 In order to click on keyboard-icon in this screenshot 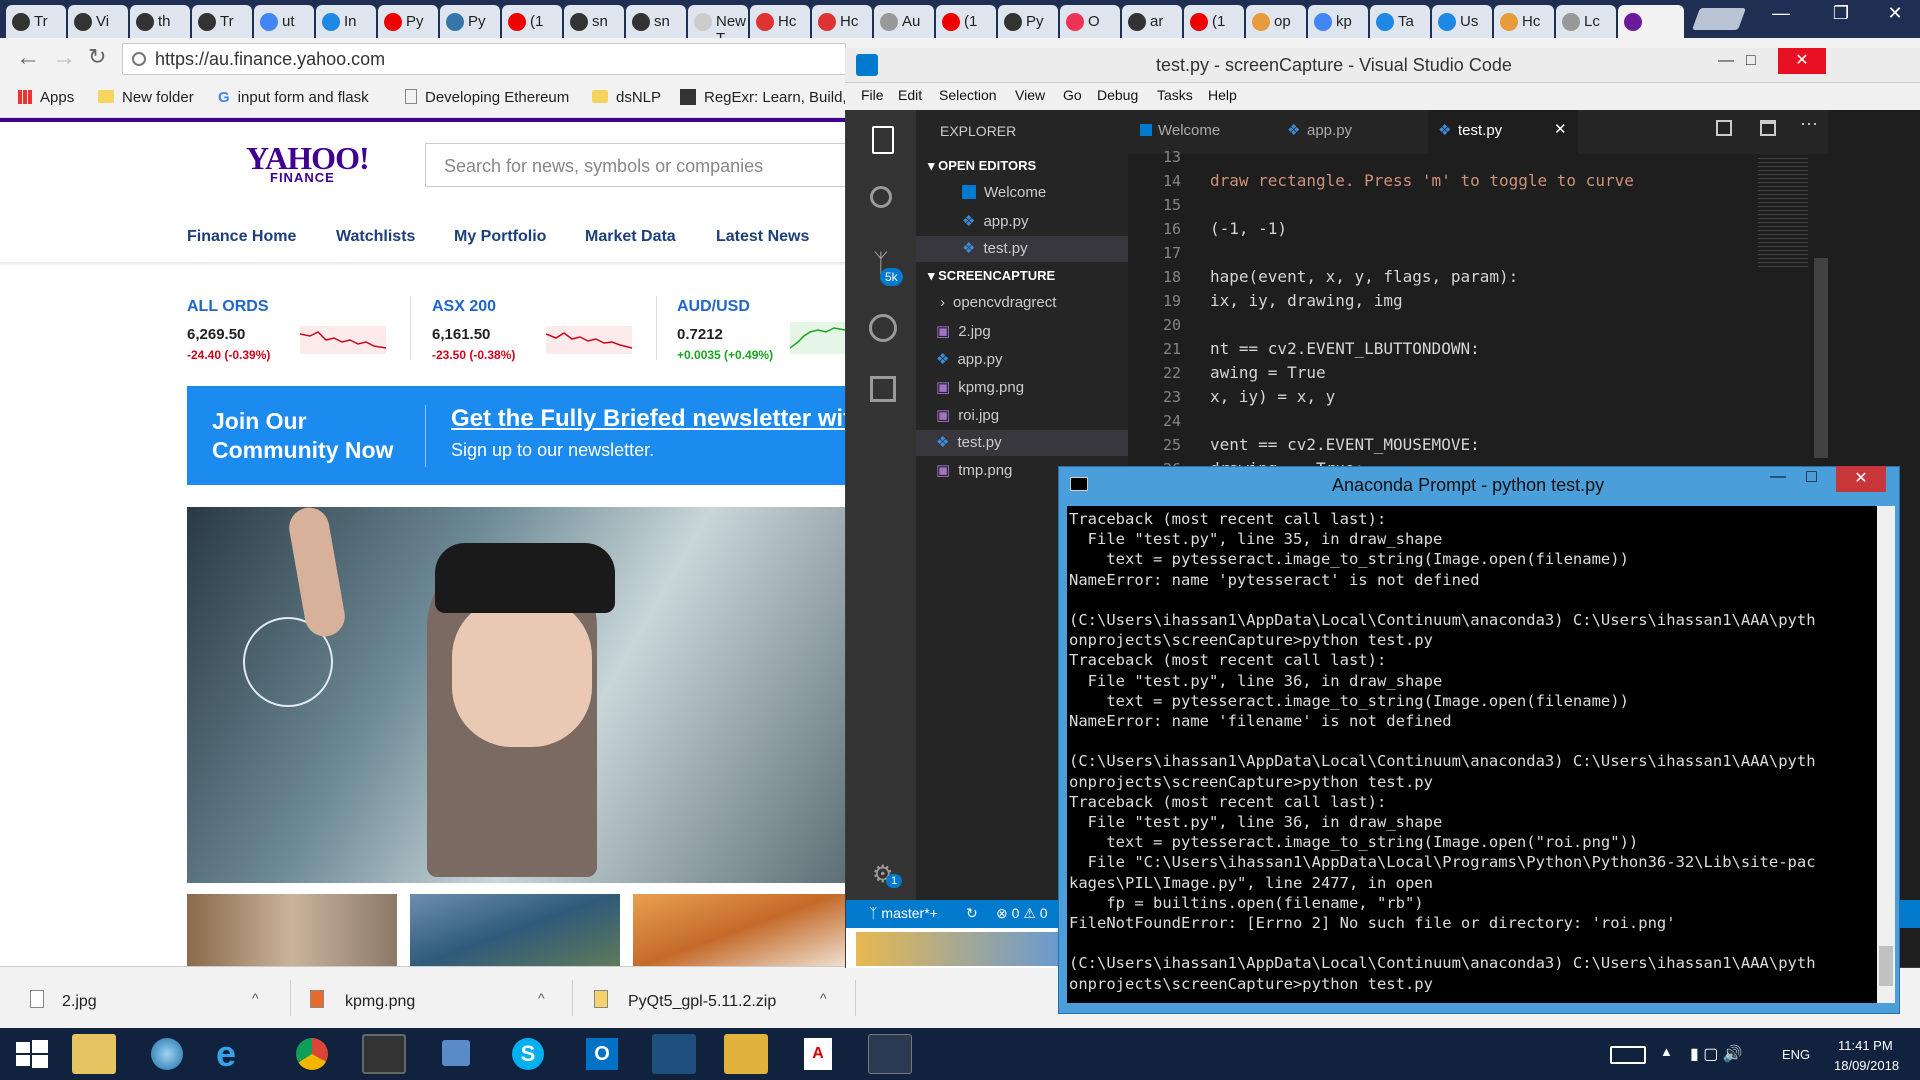, I will do `click(1628, 1055)`.